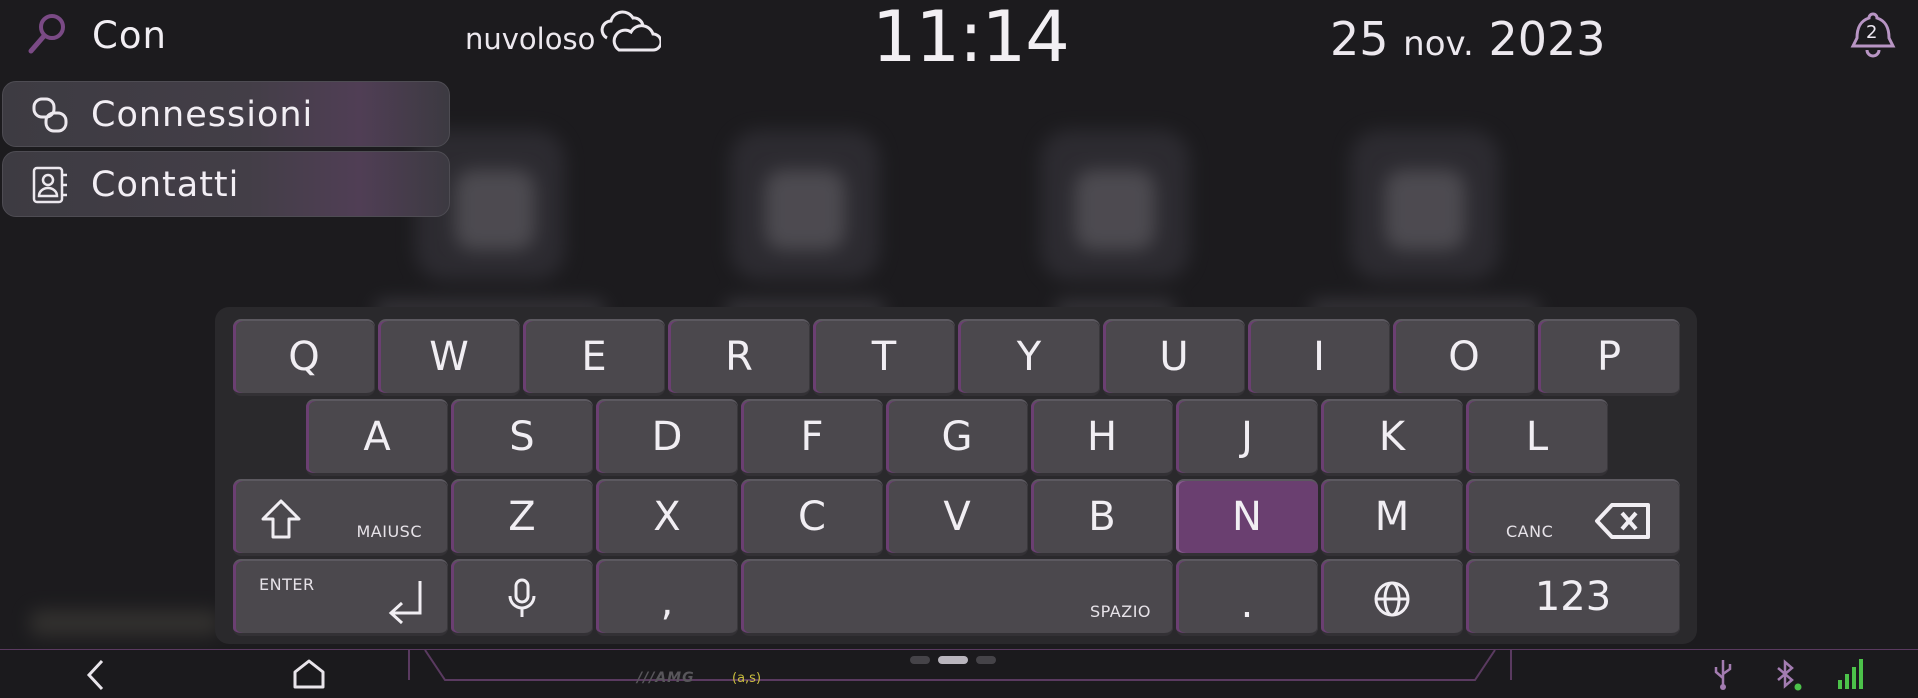 Image resolution: width=1918 pixels, height=698 pixels. I want to click on usb-icon, so click(1723, 675).